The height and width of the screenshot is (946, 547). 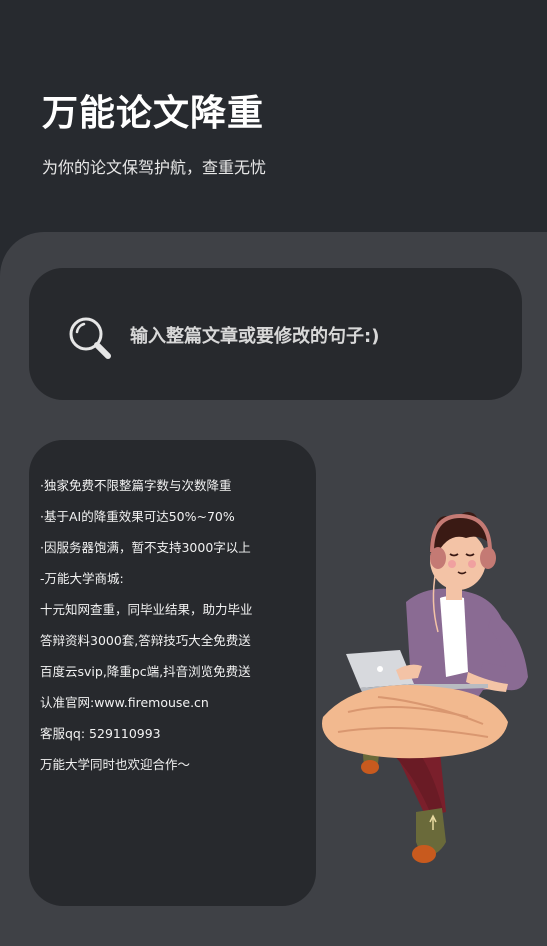 What do you see at coordinates (145, 671) in the screenshot?
I see `info-line: 百度云svip,降重pc端,抖音浏览免费送` at bounding box center [145, 671].